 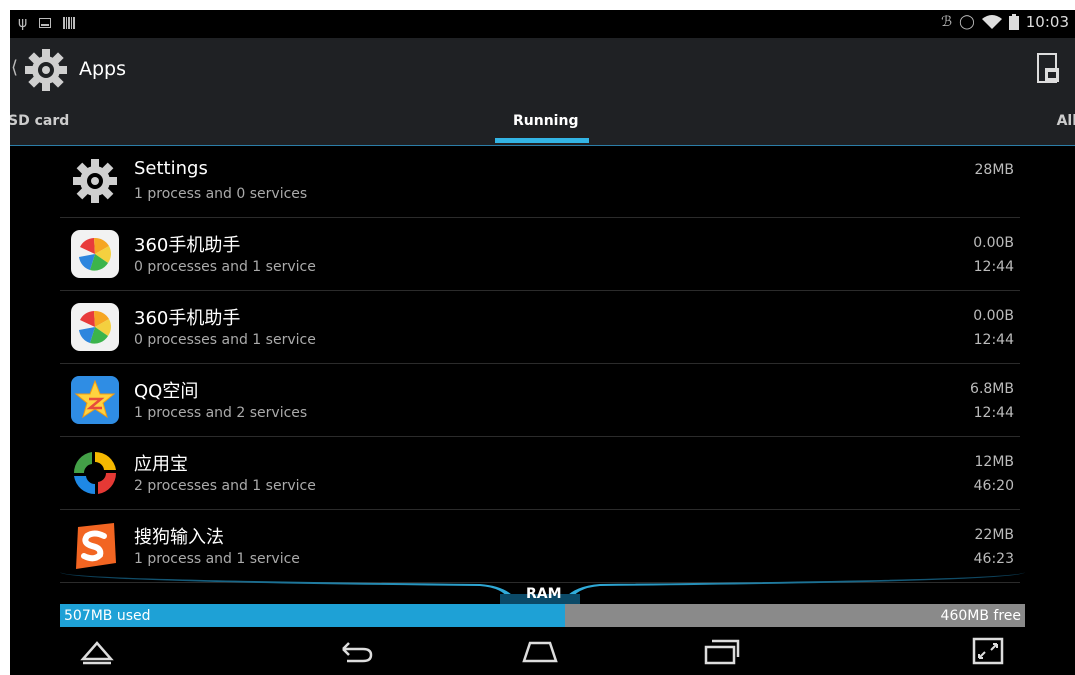 What do you see at coordinates (45, 23) in the screenshot?
I see `screenshot-icon` at bounding box center [45, 23].